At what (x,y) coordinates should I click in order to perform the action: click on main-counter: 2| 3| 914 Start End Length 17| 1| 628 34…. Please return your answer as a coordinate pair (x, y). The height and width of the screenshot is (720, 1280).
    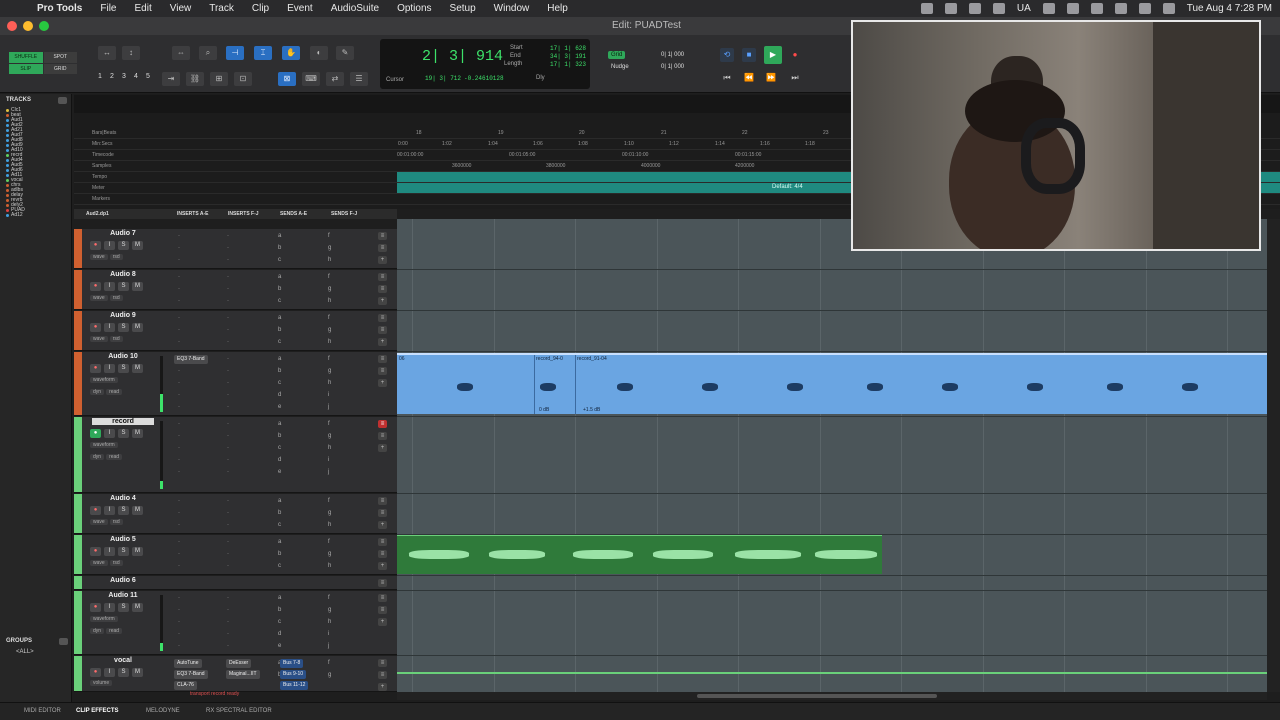
    Looking at the image, I should click on (485, 64).